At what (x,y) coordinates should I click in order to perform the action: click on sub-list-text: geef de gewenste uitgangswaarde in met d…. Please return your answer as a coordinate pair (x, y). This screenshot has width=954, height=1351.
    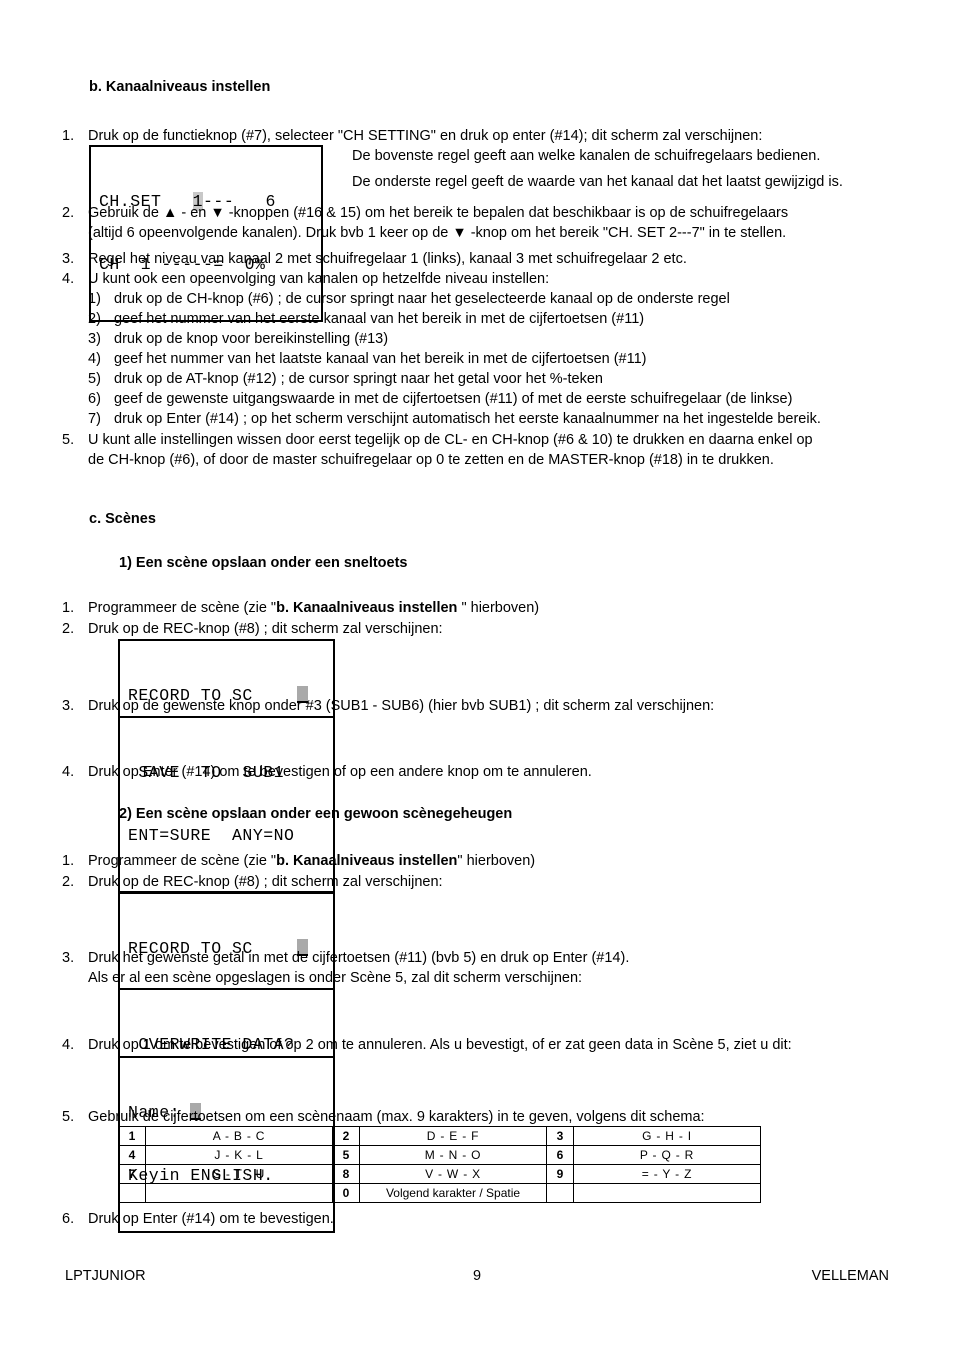
    Looking at the image, I should click on (453, 399).